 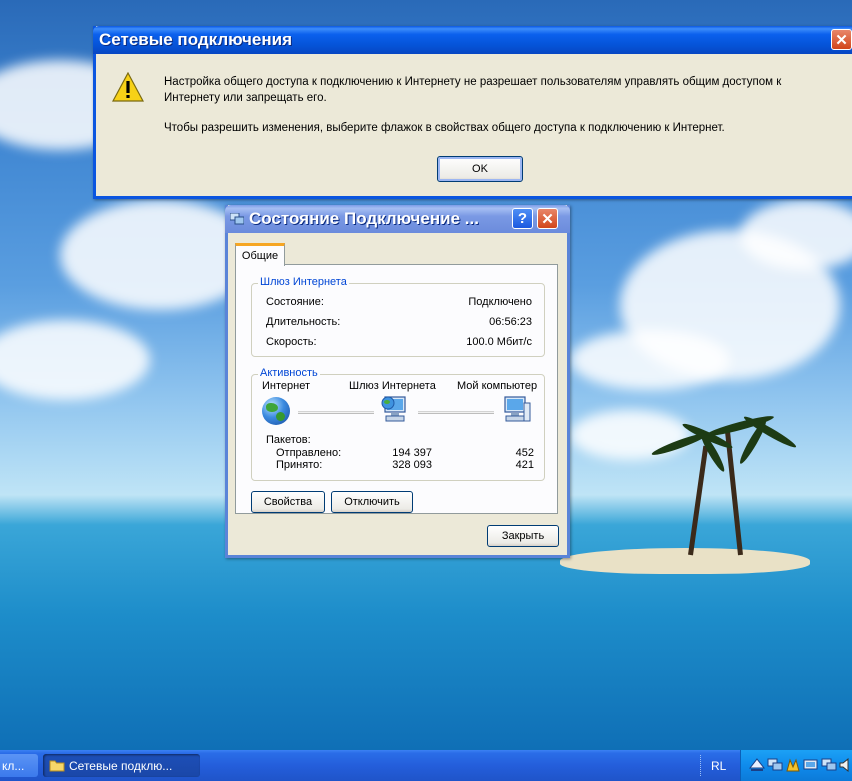 I want to click on sent-gateway-value: 194 397, so click(x=412, y=453).